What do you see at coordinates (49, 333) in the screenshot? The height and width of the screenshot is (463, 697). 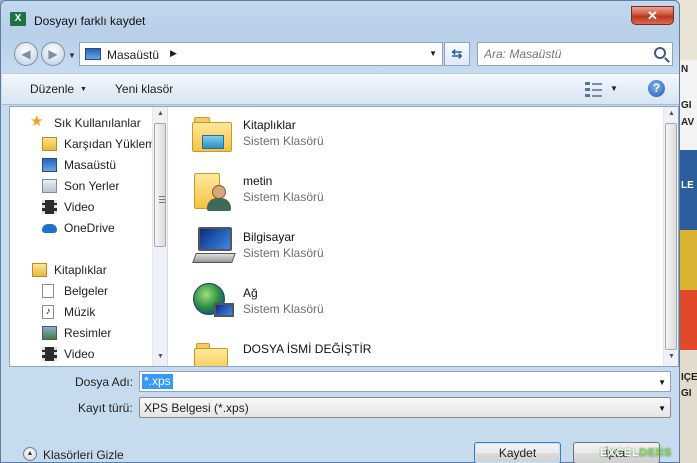 I see `picture-icon` at bounding box center [49, 333].